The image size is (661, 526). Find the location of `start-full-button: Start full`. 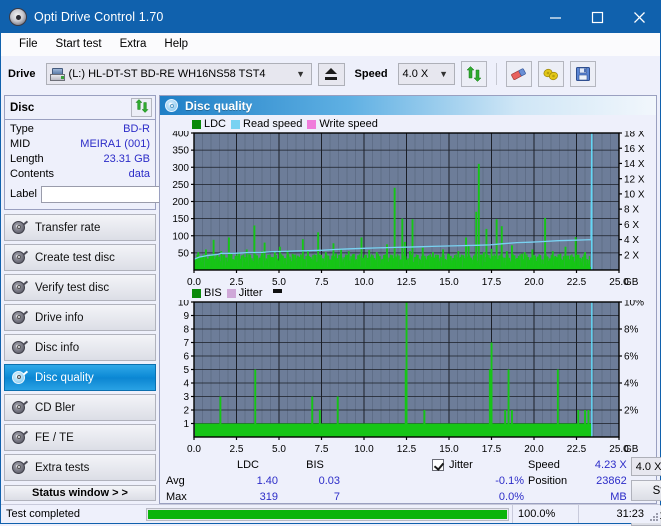

start-full-button: Start full is located at coordinates (645, 490).